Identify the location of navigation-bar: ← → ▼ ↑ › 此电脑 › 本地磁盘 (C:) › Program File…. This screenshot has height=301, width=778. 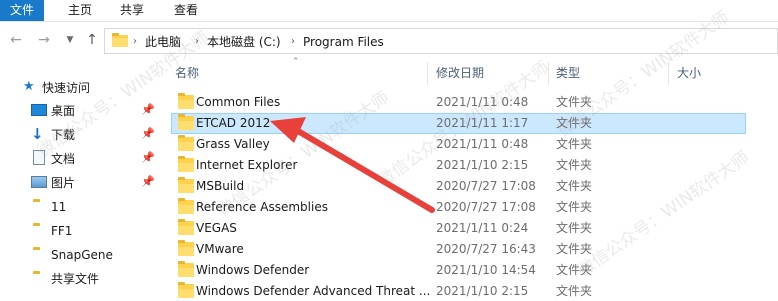
(389, 41).